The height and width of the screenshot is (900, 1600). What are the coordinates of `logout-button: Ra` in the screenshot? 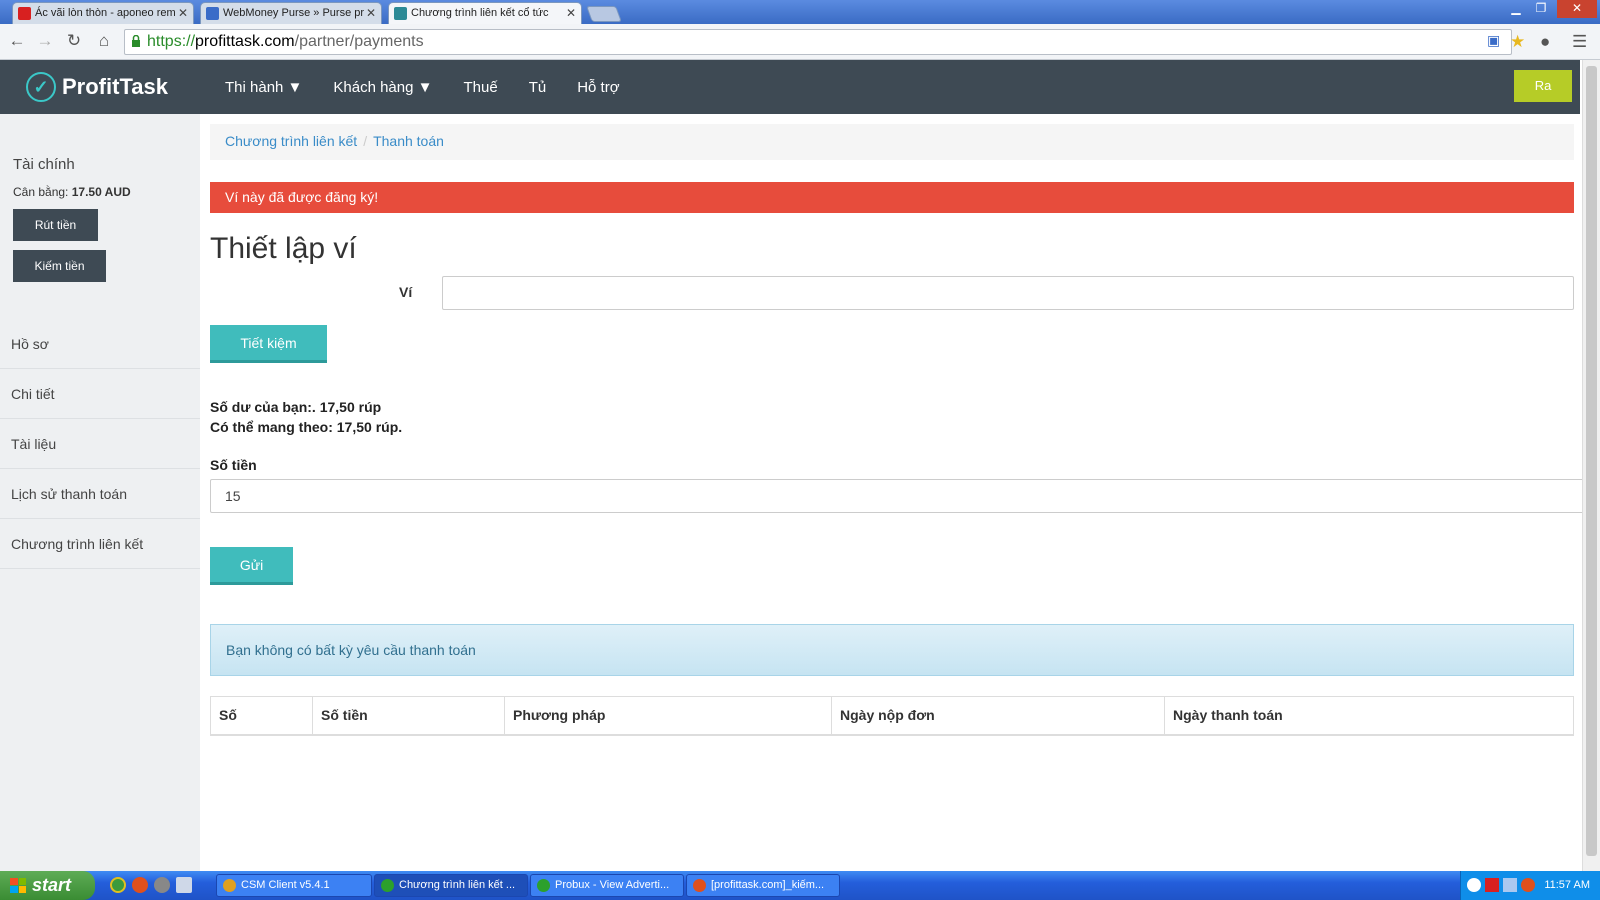 It's located at (1543, 86).